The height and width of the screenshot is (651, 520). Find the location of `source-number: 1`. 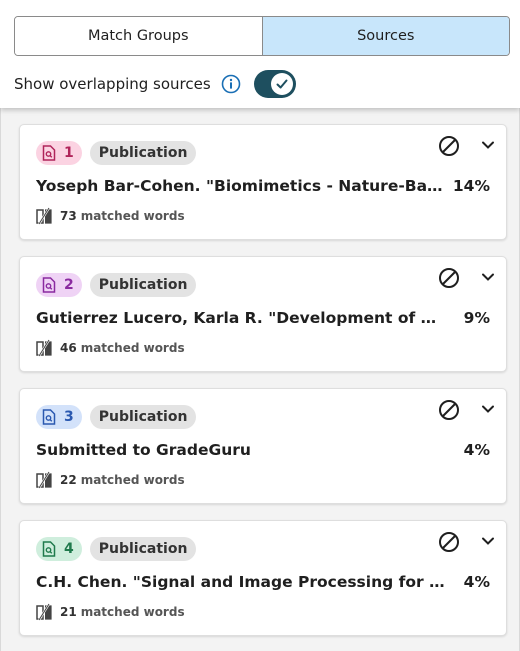

source-number: 1 is located at coordinates (69, 153).